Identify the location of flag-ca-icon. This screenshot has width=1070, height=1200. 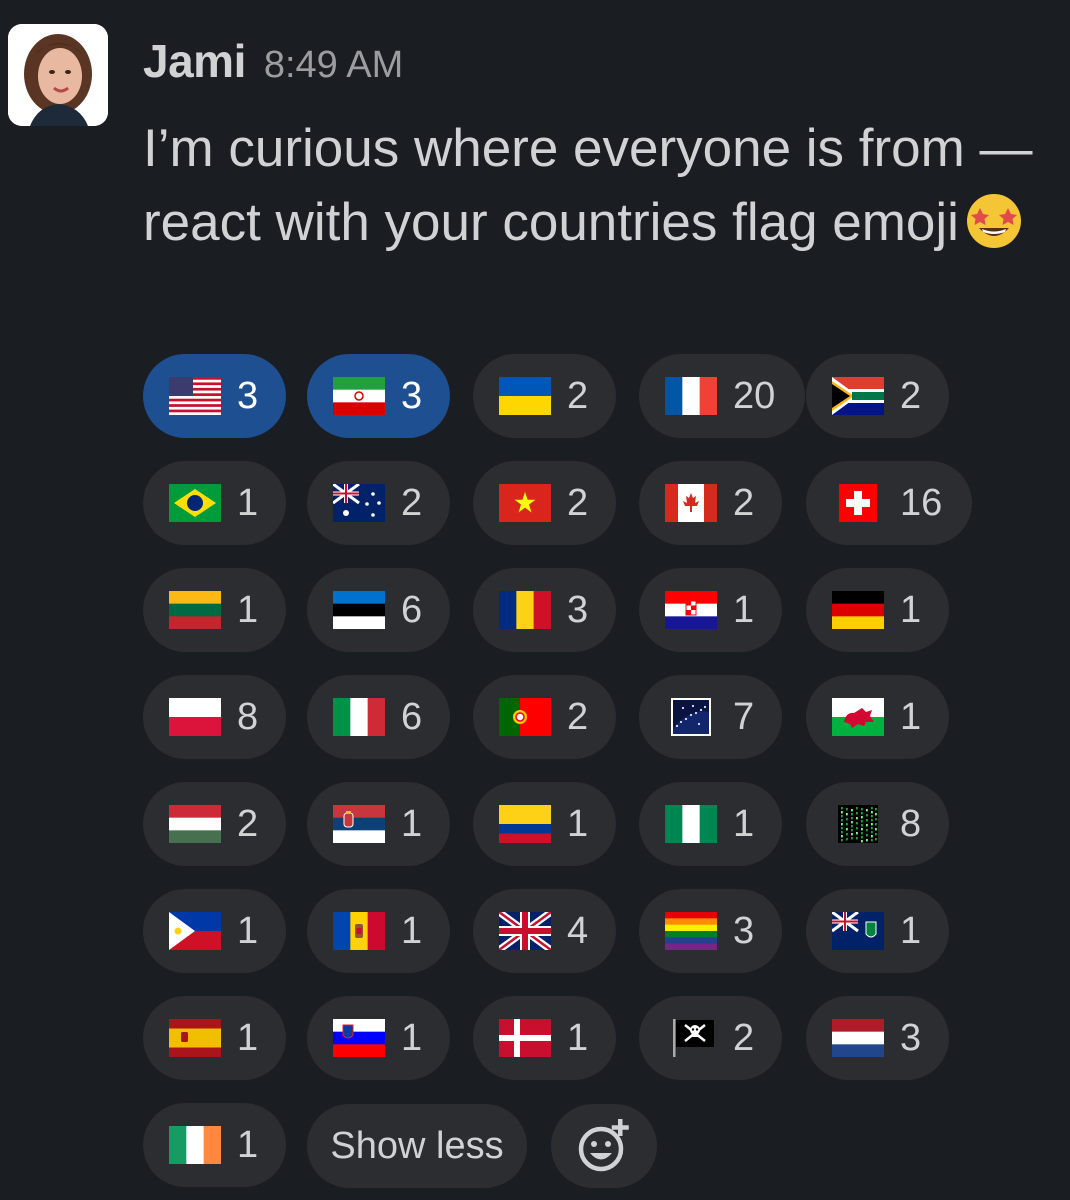
(691, 503).